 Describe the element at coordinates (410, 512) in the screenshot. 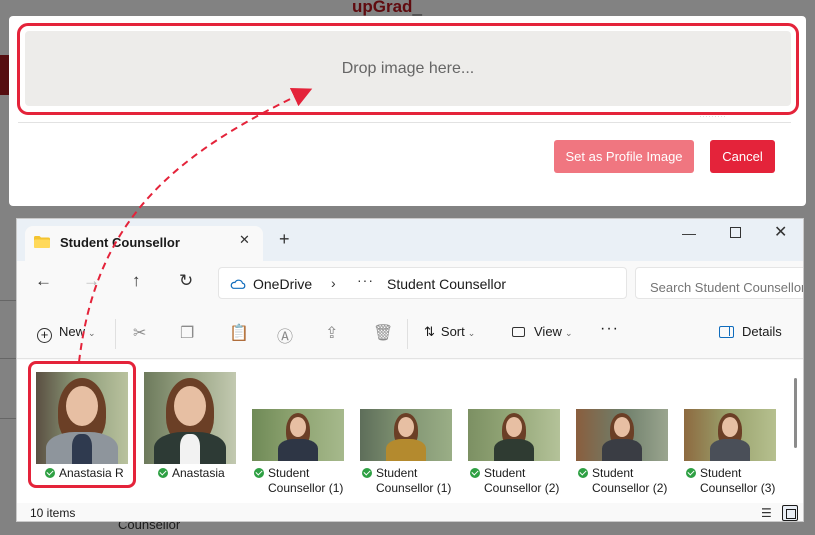

I see `status-bar: 10 items ☰` at that location.